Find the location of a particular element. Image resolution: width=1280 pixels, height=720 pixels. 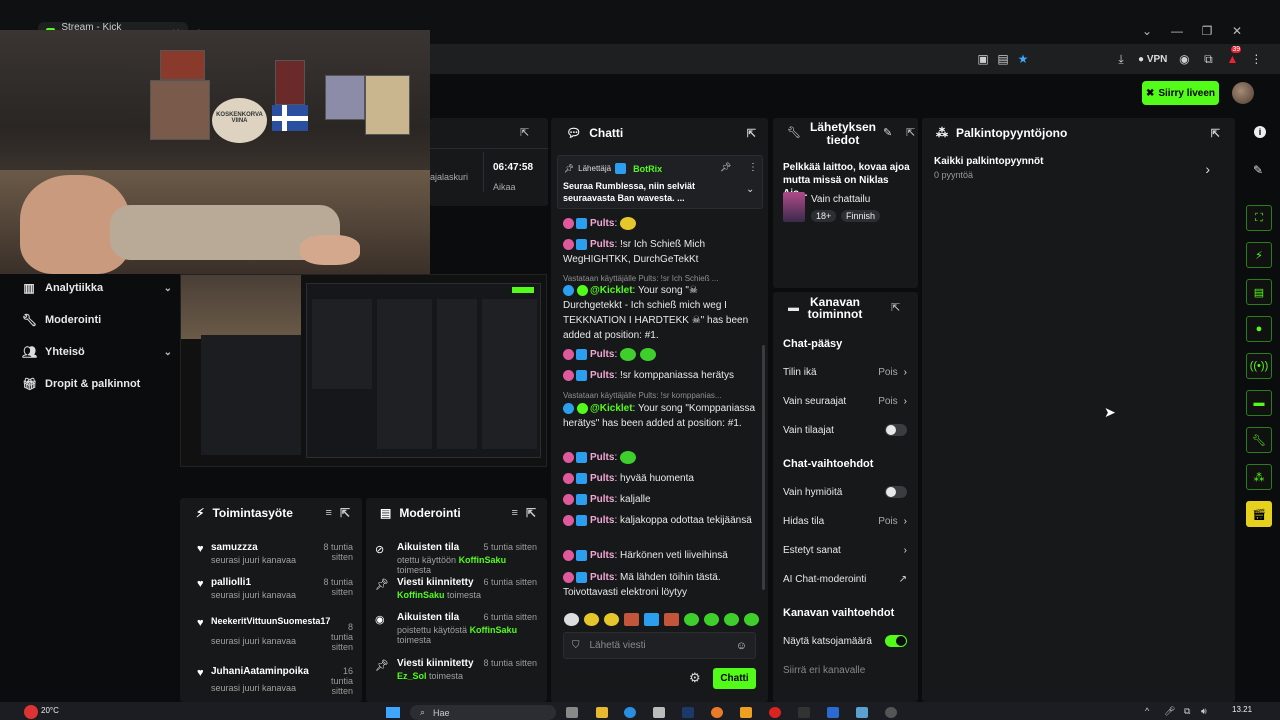

steam-icon is located at coordinates (688, 712).